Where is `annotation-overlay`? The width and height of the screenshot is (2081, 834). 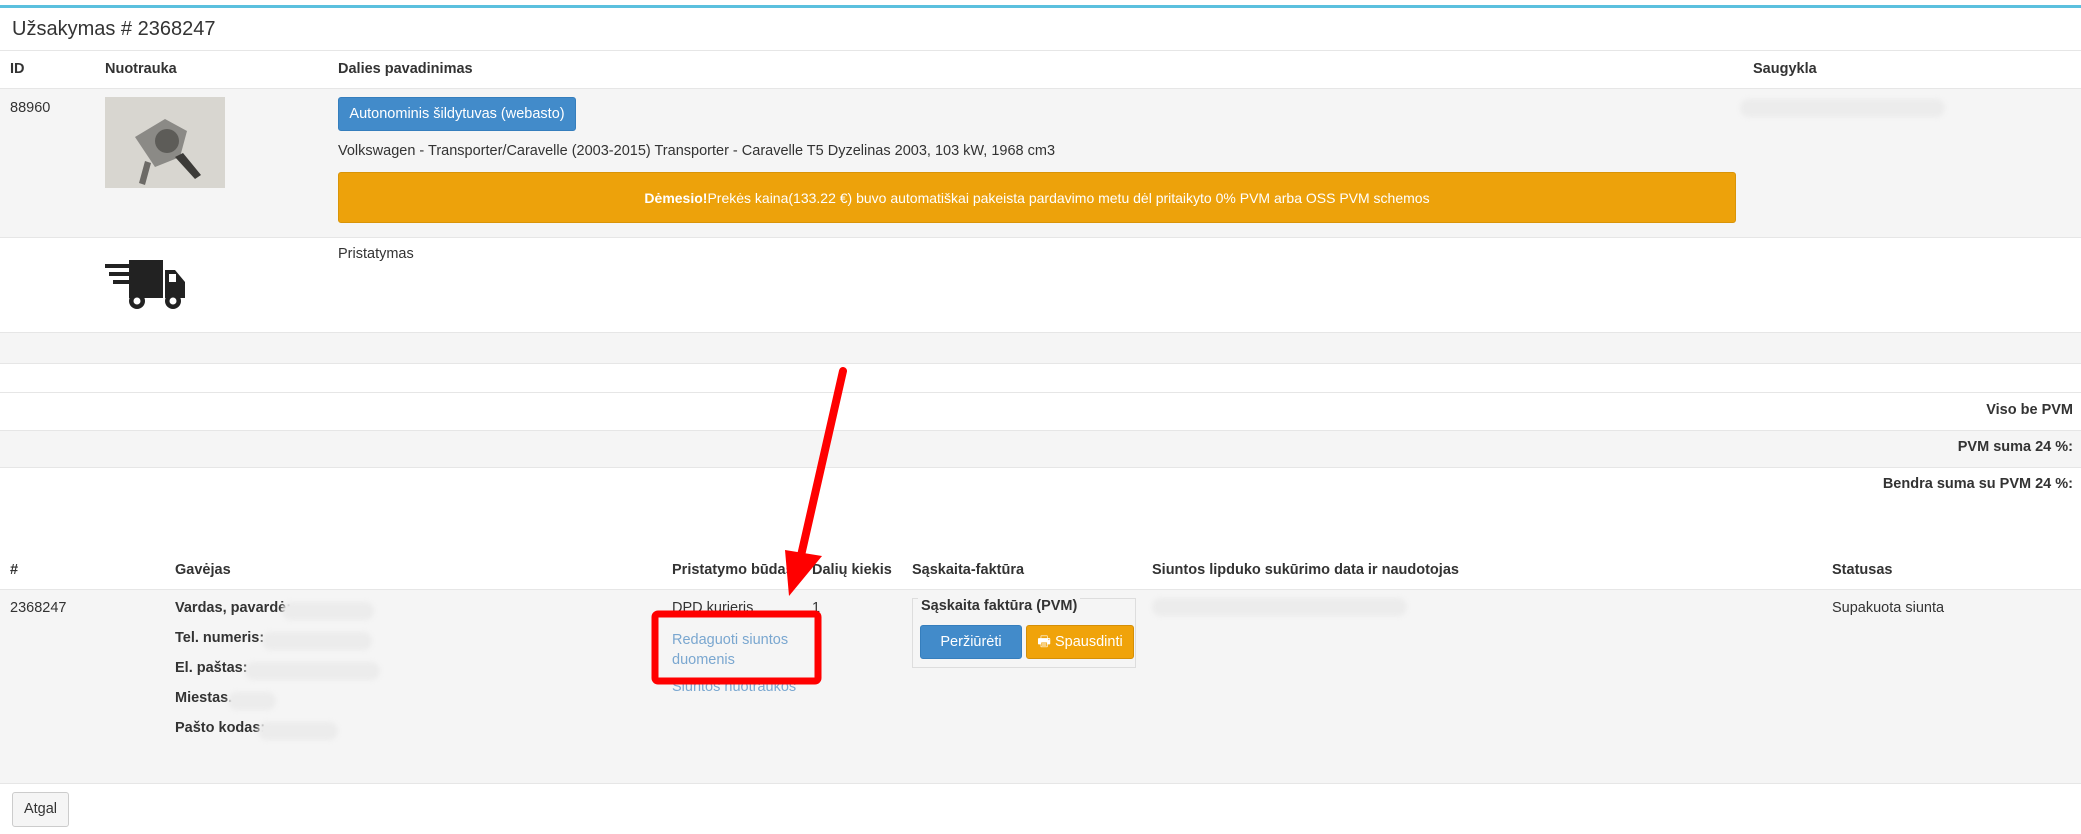 annotation-overlay is located at coordinates (749, 526).